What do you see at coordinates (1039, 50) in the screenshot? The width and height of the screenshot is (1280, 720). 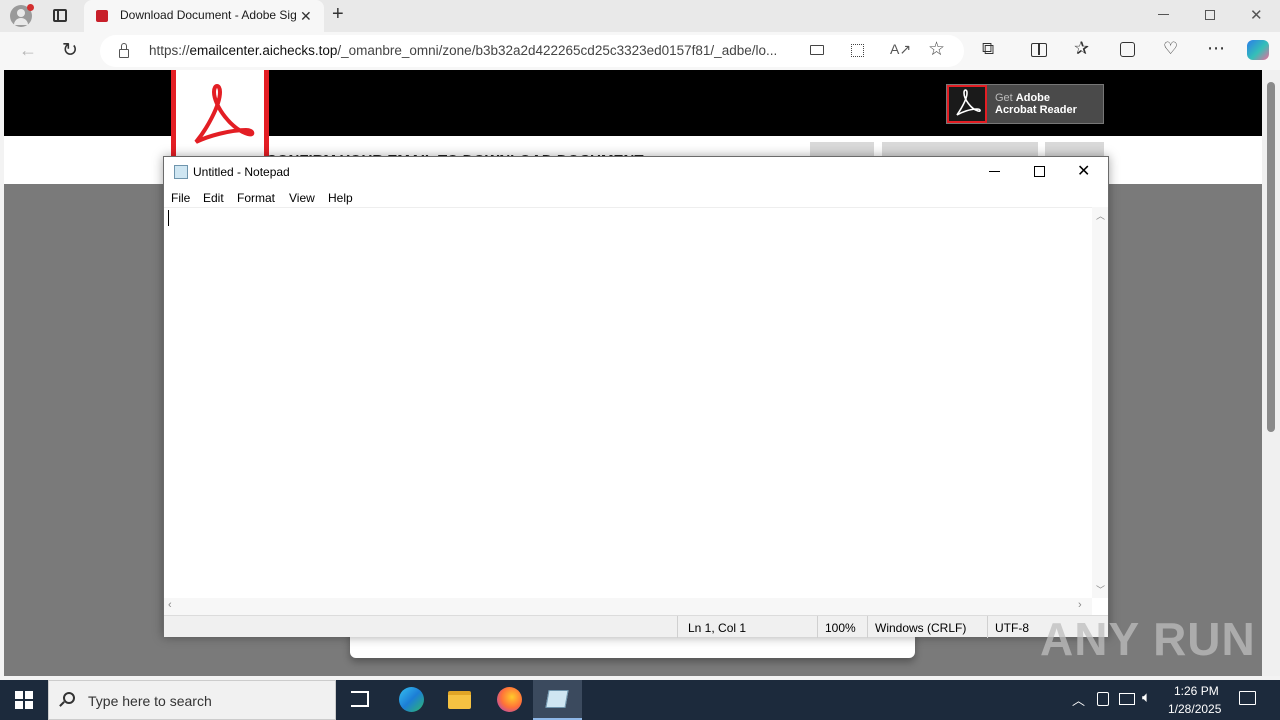 I see `split-screen-icon` at bounding box center [1039, 50].